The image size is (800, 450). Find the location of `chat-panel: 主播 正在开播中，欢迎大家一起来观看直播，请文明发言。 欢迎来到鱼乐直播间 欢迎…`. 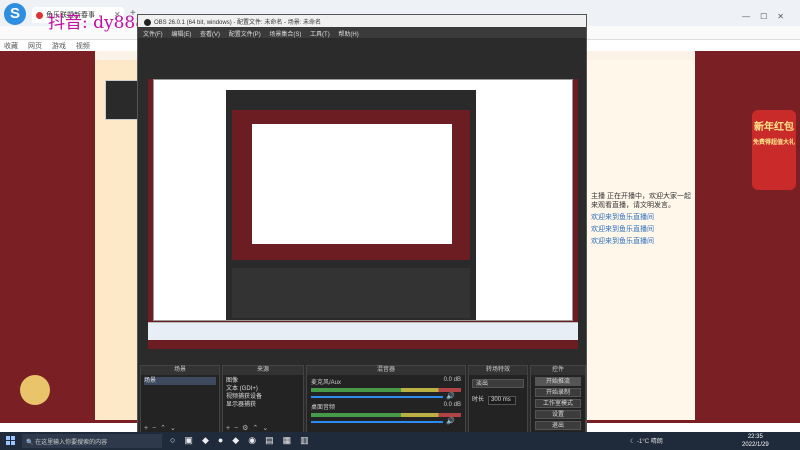

chat-panel: 主播 正在开播中，欢迎大家一起来观看直播，请文明发言。 欢迎来到鱼乐直播间 欢迎… is located at coordinates (641, 240).